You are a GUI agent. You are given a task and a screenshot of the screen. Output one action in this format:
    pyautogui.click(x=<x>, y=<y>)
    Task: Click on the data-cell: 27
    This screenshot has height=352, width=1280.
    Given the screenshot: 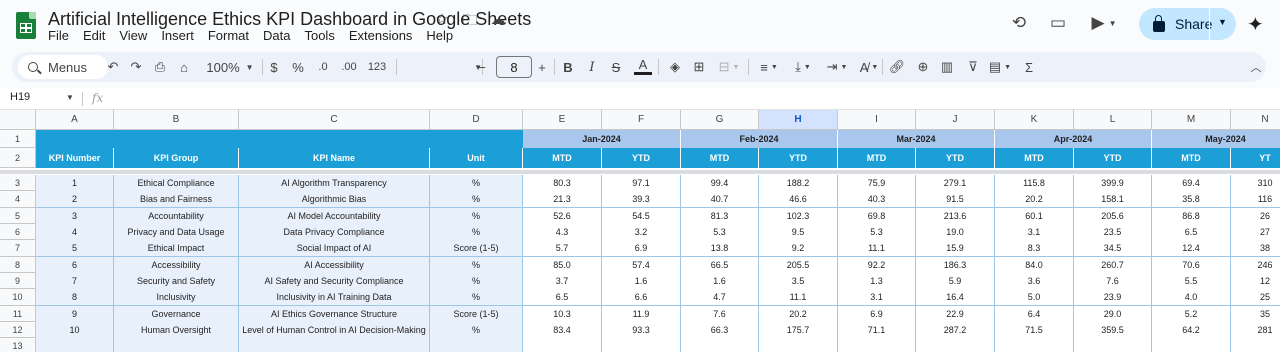 What is the action you would take?
    pyautogui.click(x=1255, y=232)
    